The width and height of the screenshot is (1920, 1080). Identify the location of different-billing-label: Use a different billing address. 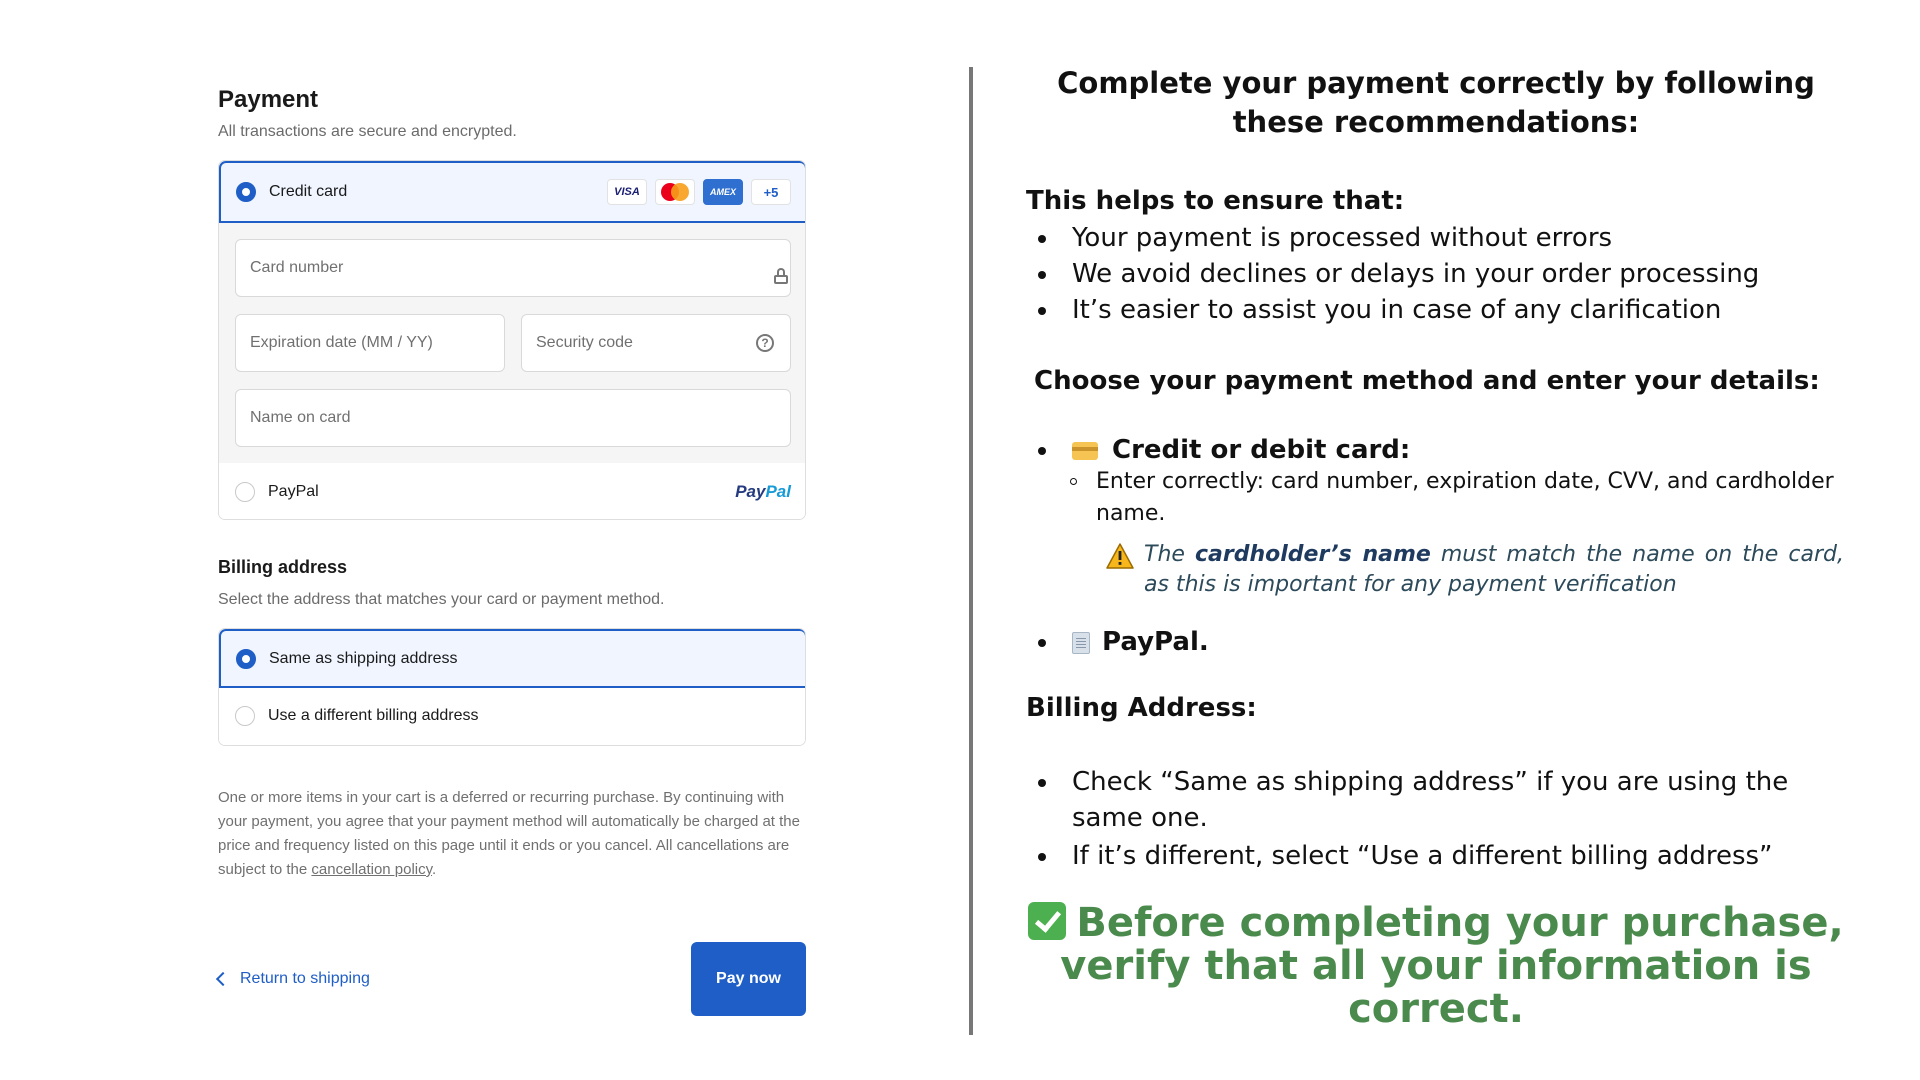
(373, 715).